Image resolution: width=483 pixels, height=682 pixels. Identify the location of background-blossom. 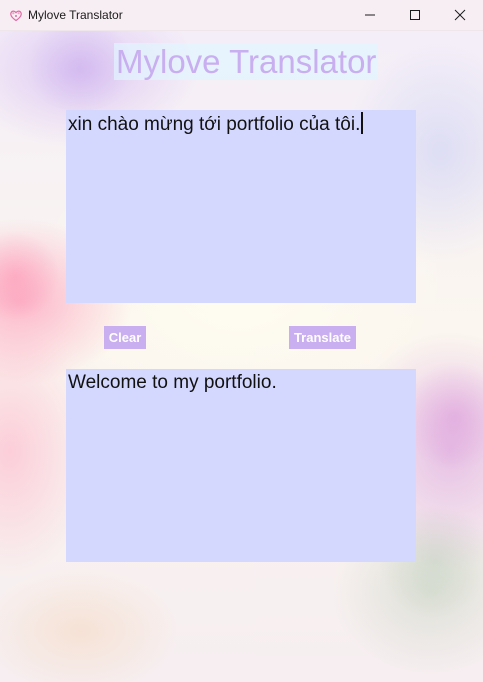
(30, 276).